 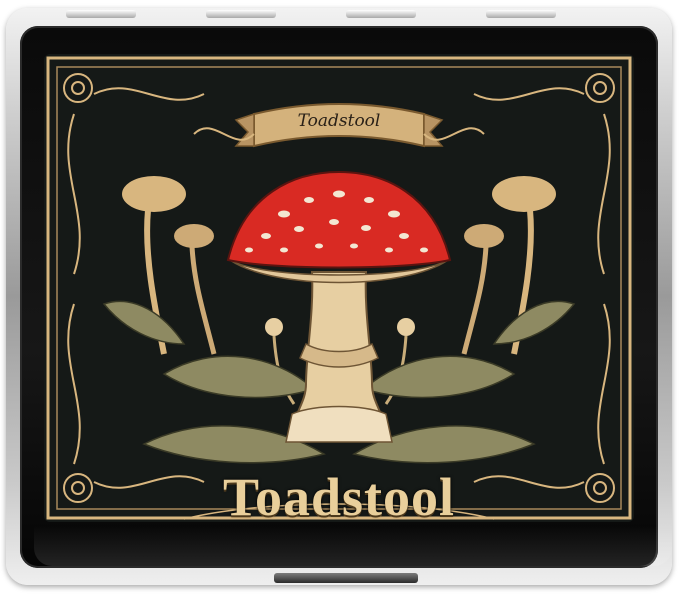 What do you see at coordinates (521, 14) in the screenshot?
I see `hinge-right` at bounding box center [521, 14].